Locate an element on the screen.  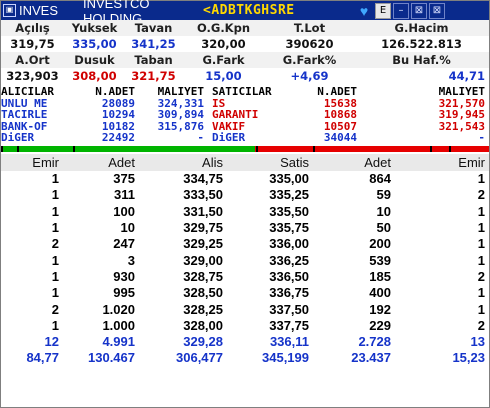
stat-header: Yuksek is located at coordinates (94, 28).